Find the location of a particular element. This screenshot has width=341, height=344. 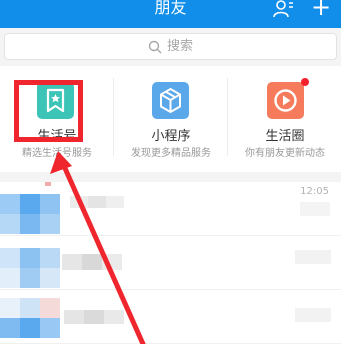

app-label-mini-program: 小程序 is located at coordinates (171, 136).